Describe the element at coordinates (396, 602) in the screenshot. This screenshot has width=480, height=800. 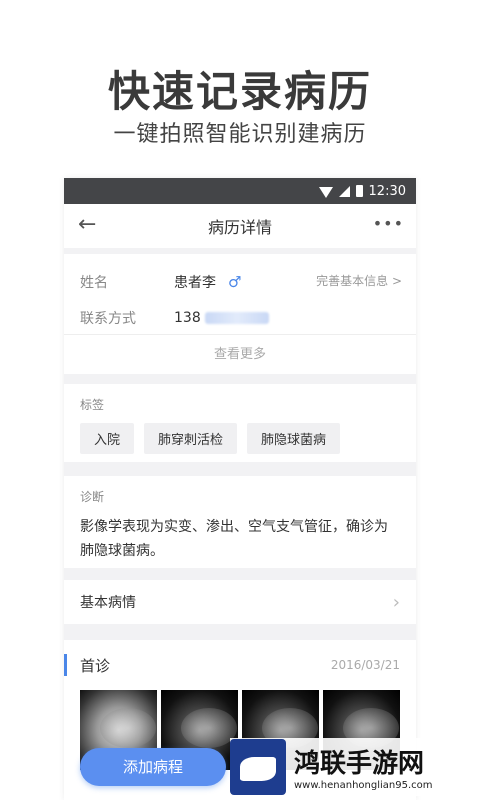
I see `chevron-right-icon: ›` at that location.